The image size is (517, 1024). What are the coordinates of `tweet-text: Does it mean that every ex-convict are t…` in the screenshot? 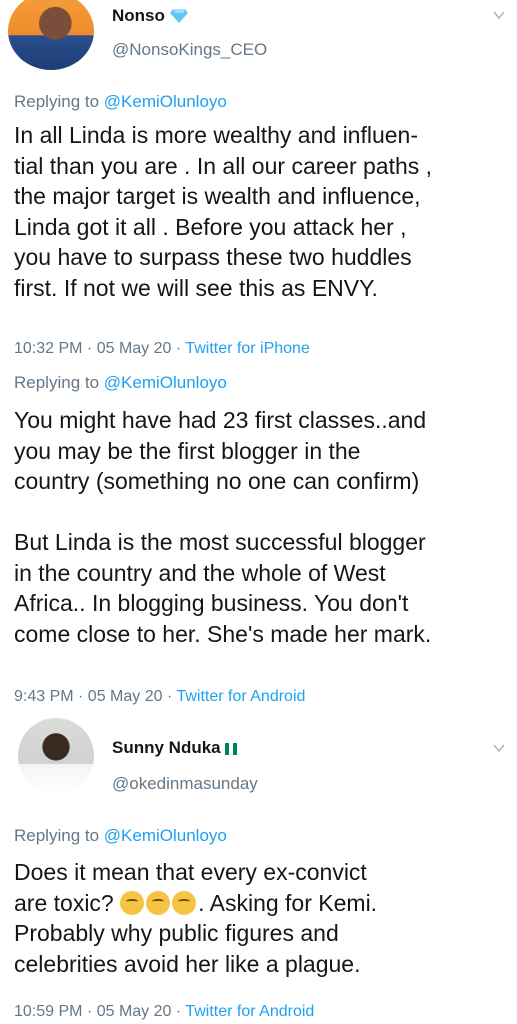 It's located at (261, 918).